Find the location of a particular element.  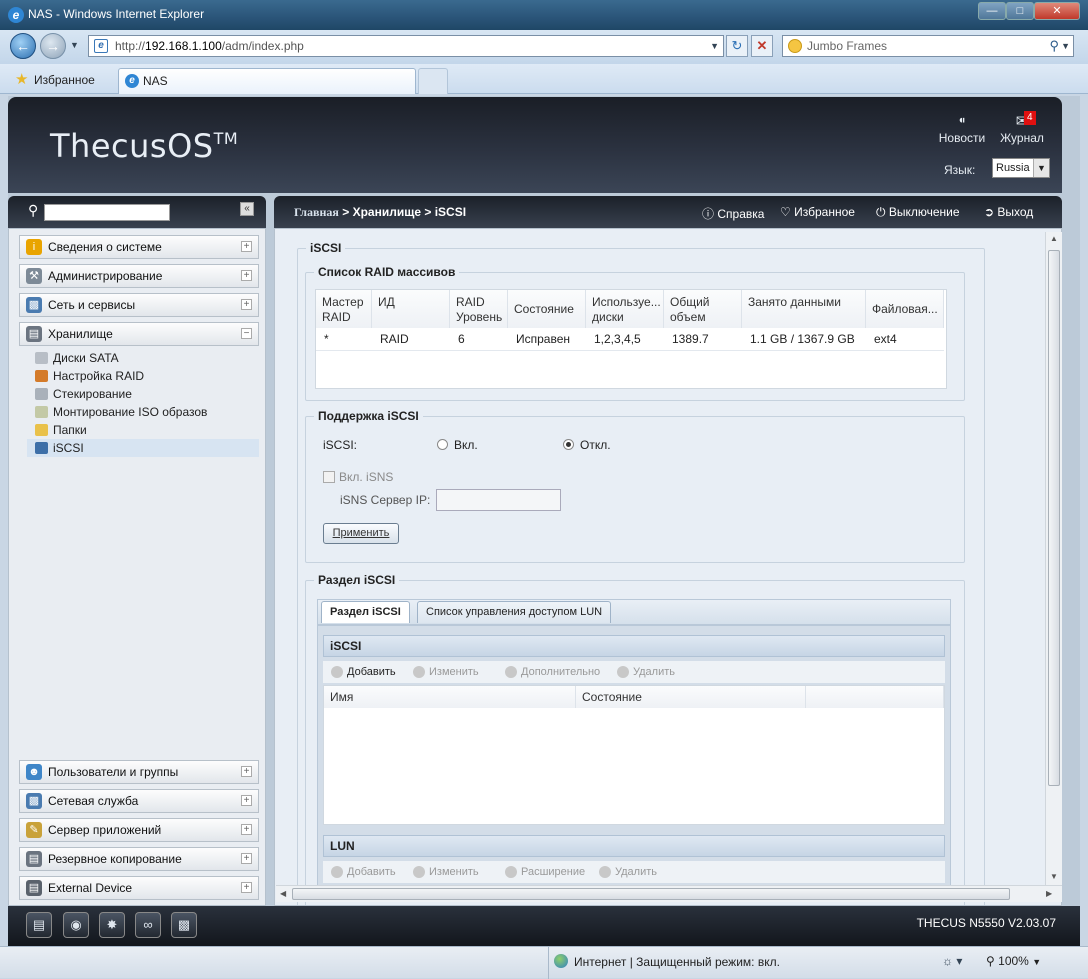

sidebar-item-administration: ⚒ Администрирование + is located at coordinates (139, 276).